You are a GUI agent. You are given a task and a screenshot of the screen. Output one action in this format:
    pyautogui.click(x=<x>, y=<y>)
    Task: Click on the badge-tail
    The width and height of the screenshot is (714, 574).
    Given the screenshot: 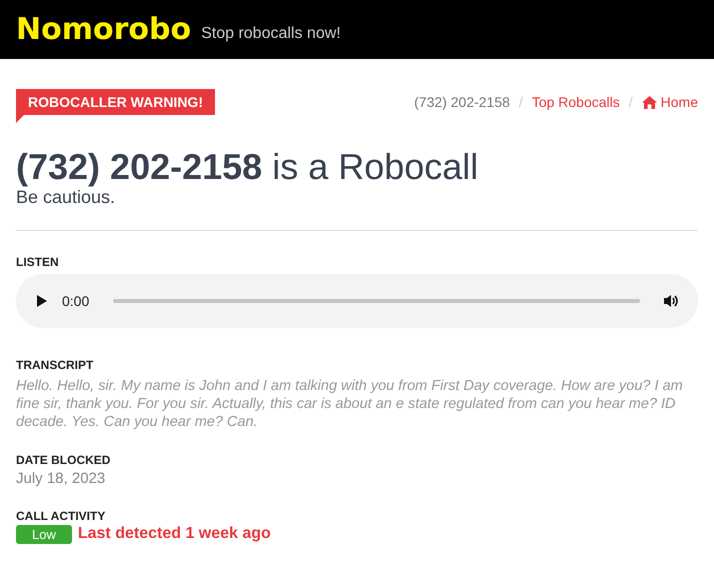 What is the action you would take?
    pyautogui.click(x=20, y=119)
    